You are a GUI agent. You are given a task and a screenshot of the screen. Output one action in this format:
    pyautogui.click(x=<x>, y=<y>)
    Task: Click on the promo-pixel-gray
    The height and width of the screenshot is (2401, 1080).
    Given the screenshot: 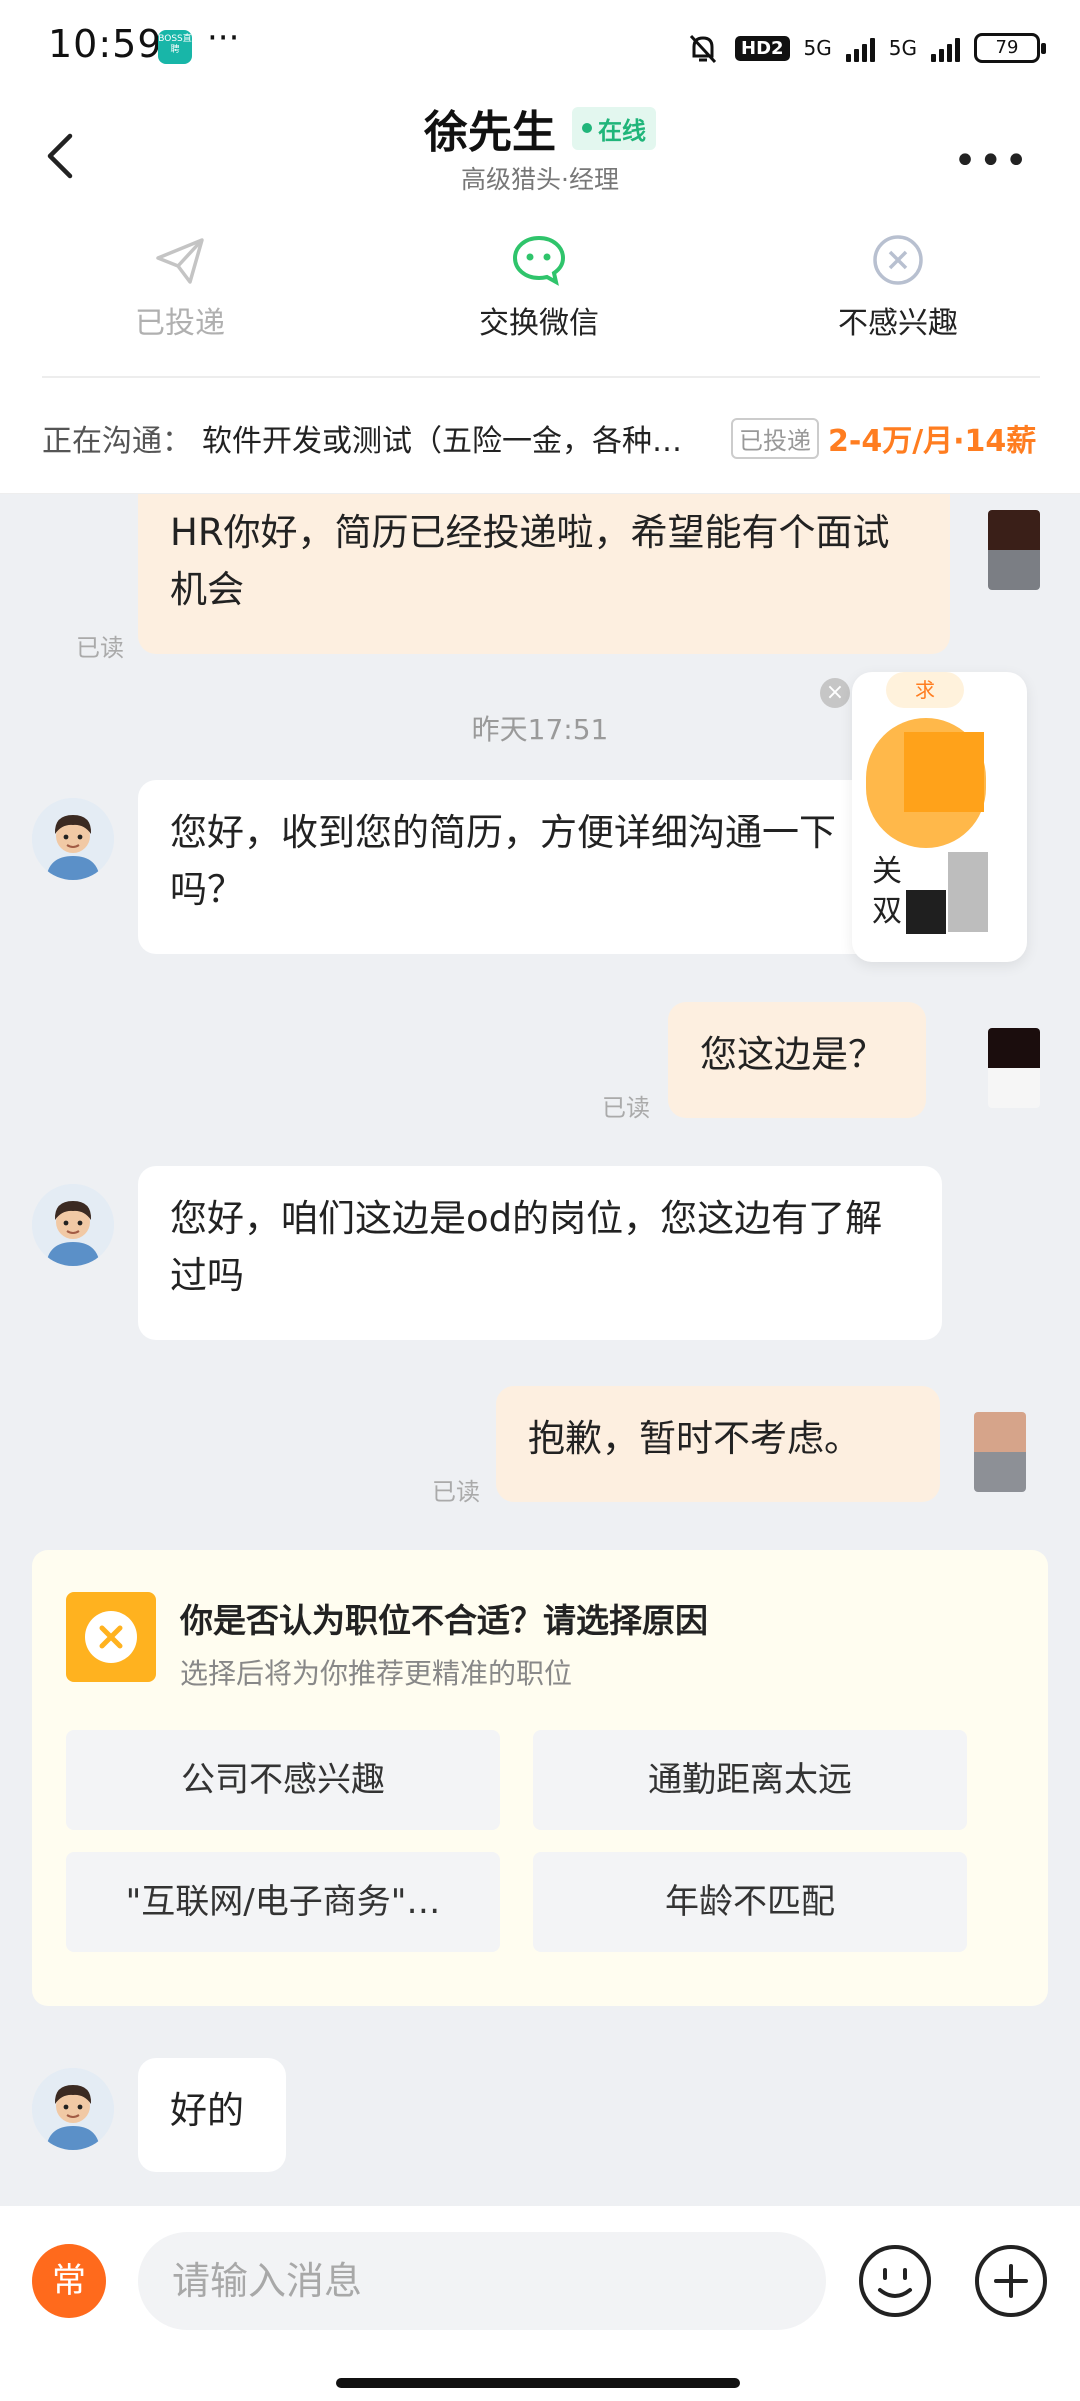 What is the action you would take?
    pyautogui.click(x=968, y=892)
    